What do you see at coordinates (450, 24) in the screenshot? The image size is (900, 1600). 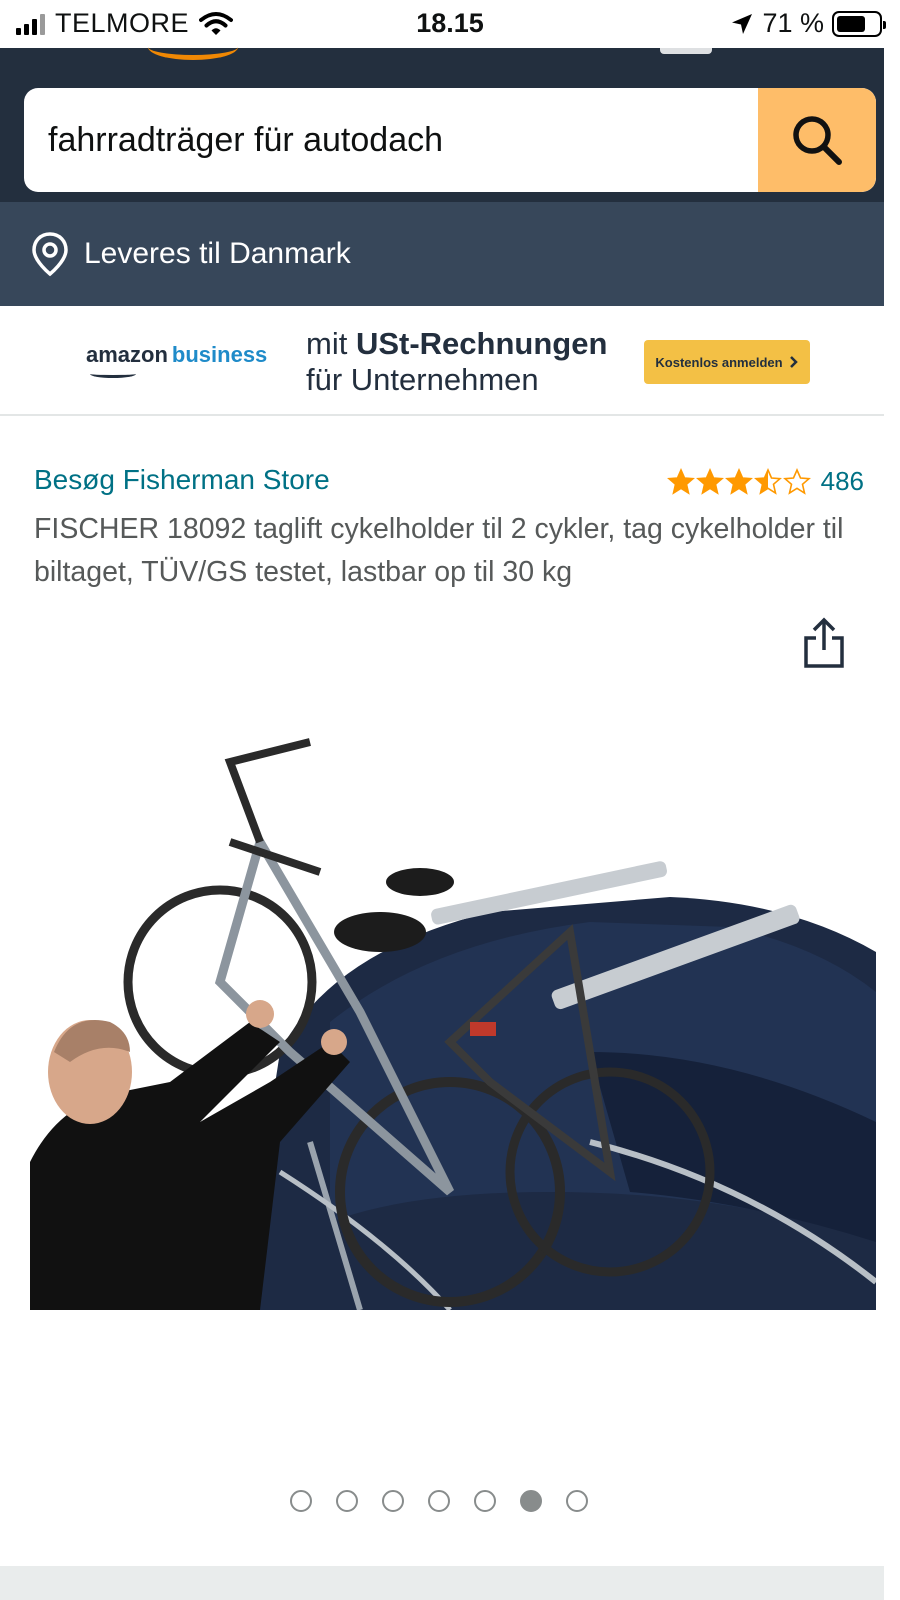 I see `status-bar: TELMORE 18.15 71 %` at bounding box center [450, 24].